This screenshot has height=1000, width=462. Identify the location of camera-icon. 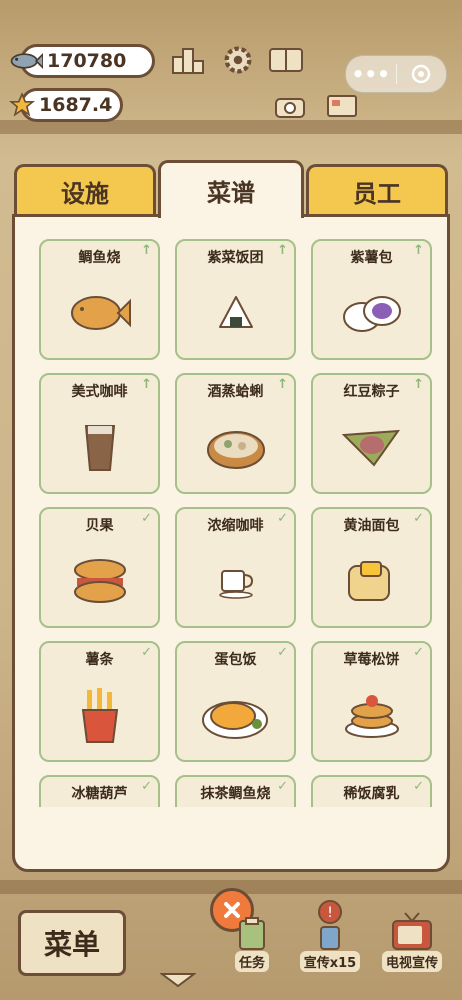
(290, 106).